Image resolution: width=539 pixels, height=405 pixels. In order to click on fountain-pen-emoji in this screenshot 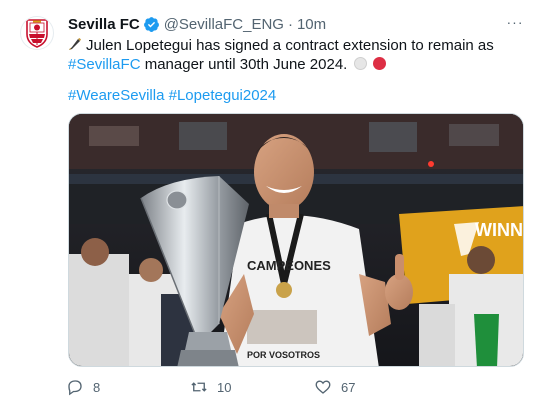, I will do `click(75, 44)`.